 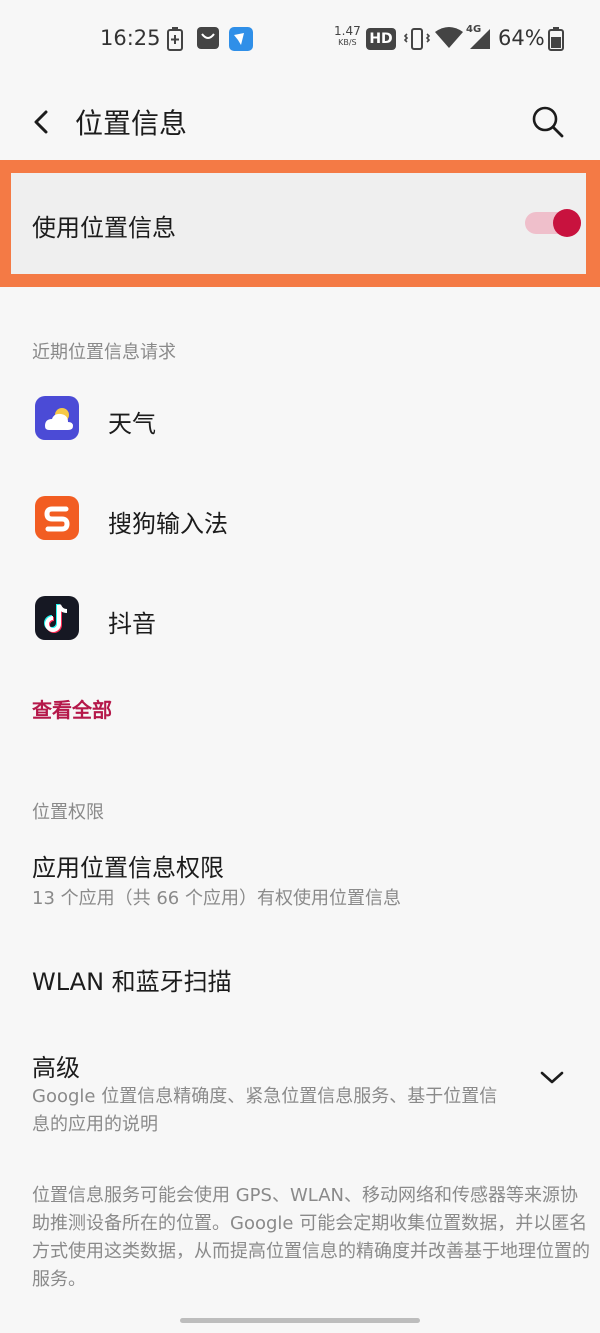 I want to click on toggle-knob, so click(x=567, y=223).